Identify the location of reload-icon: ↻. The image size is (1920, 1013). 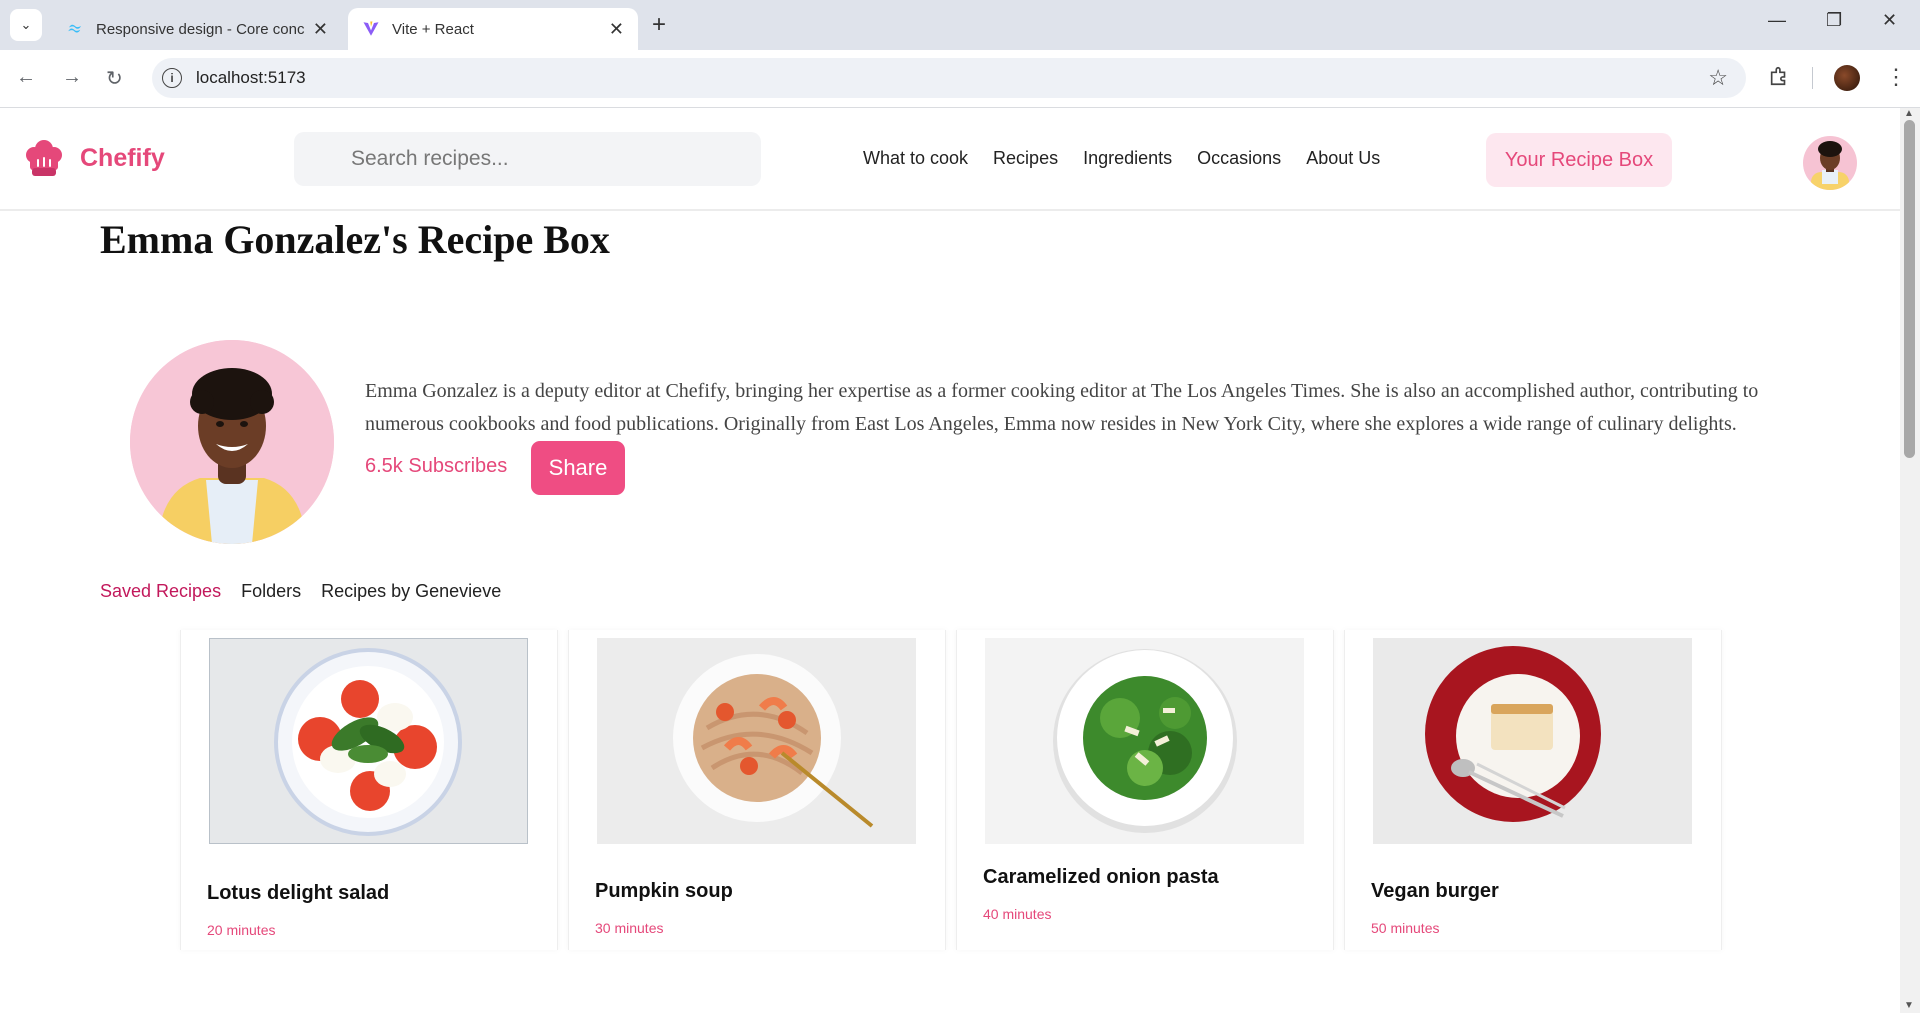
(114, 78).